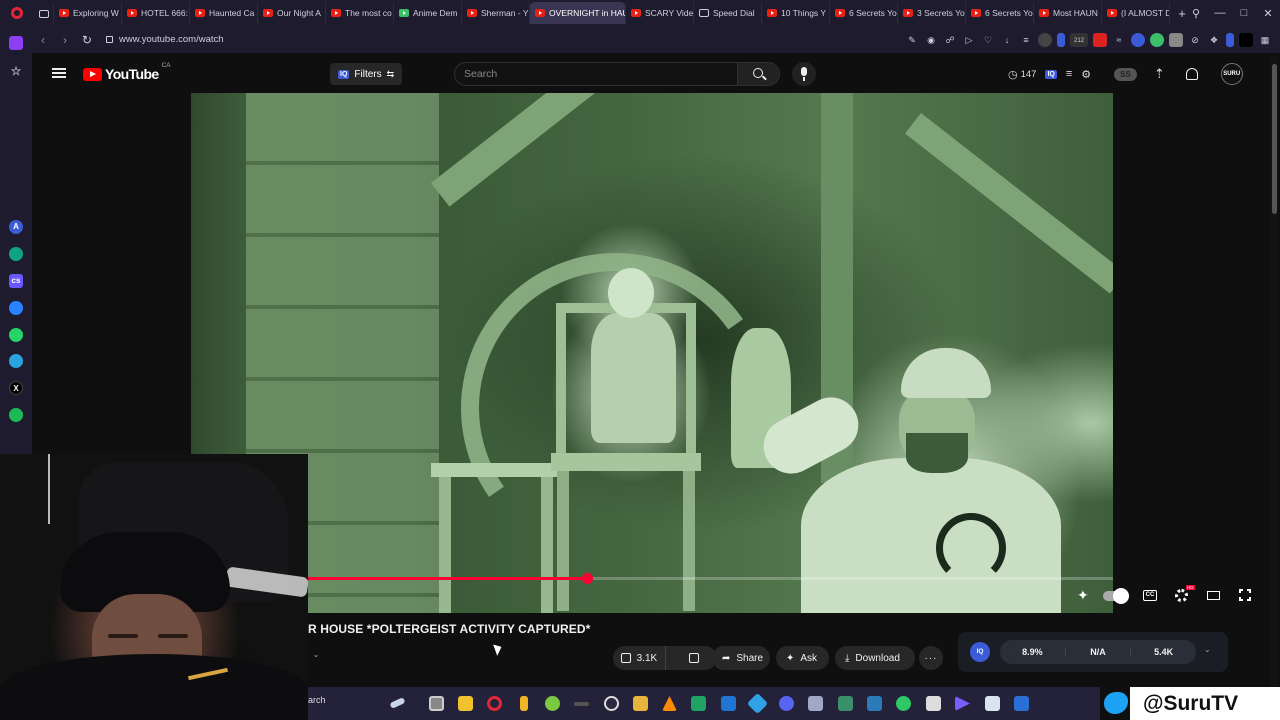  I want to click on theater-mode-button, so click(1213, 595).